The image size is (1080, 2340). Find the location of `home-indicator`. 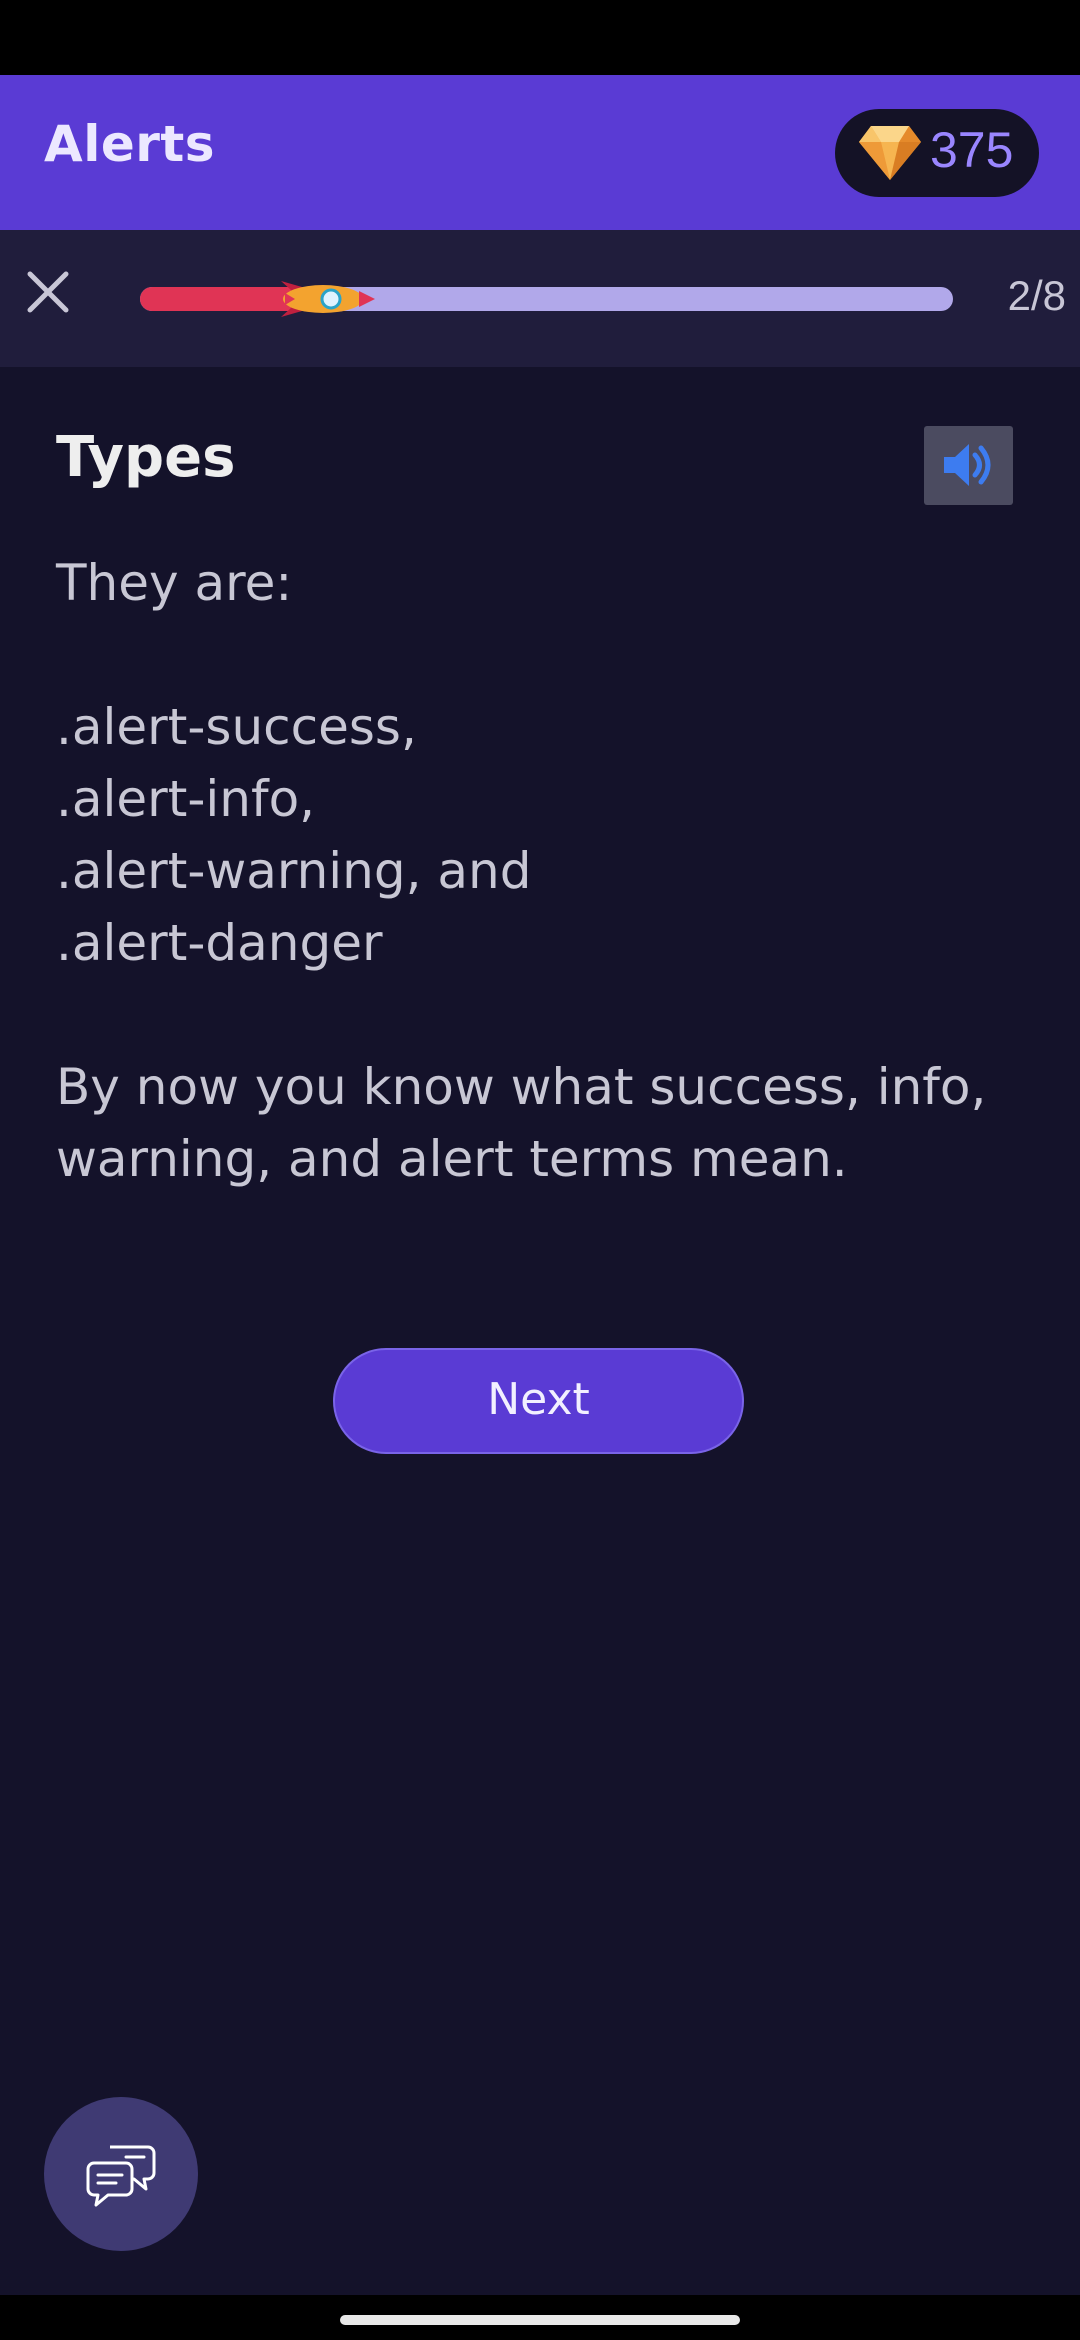

home-indicator is located at coordinates (540, 2320).